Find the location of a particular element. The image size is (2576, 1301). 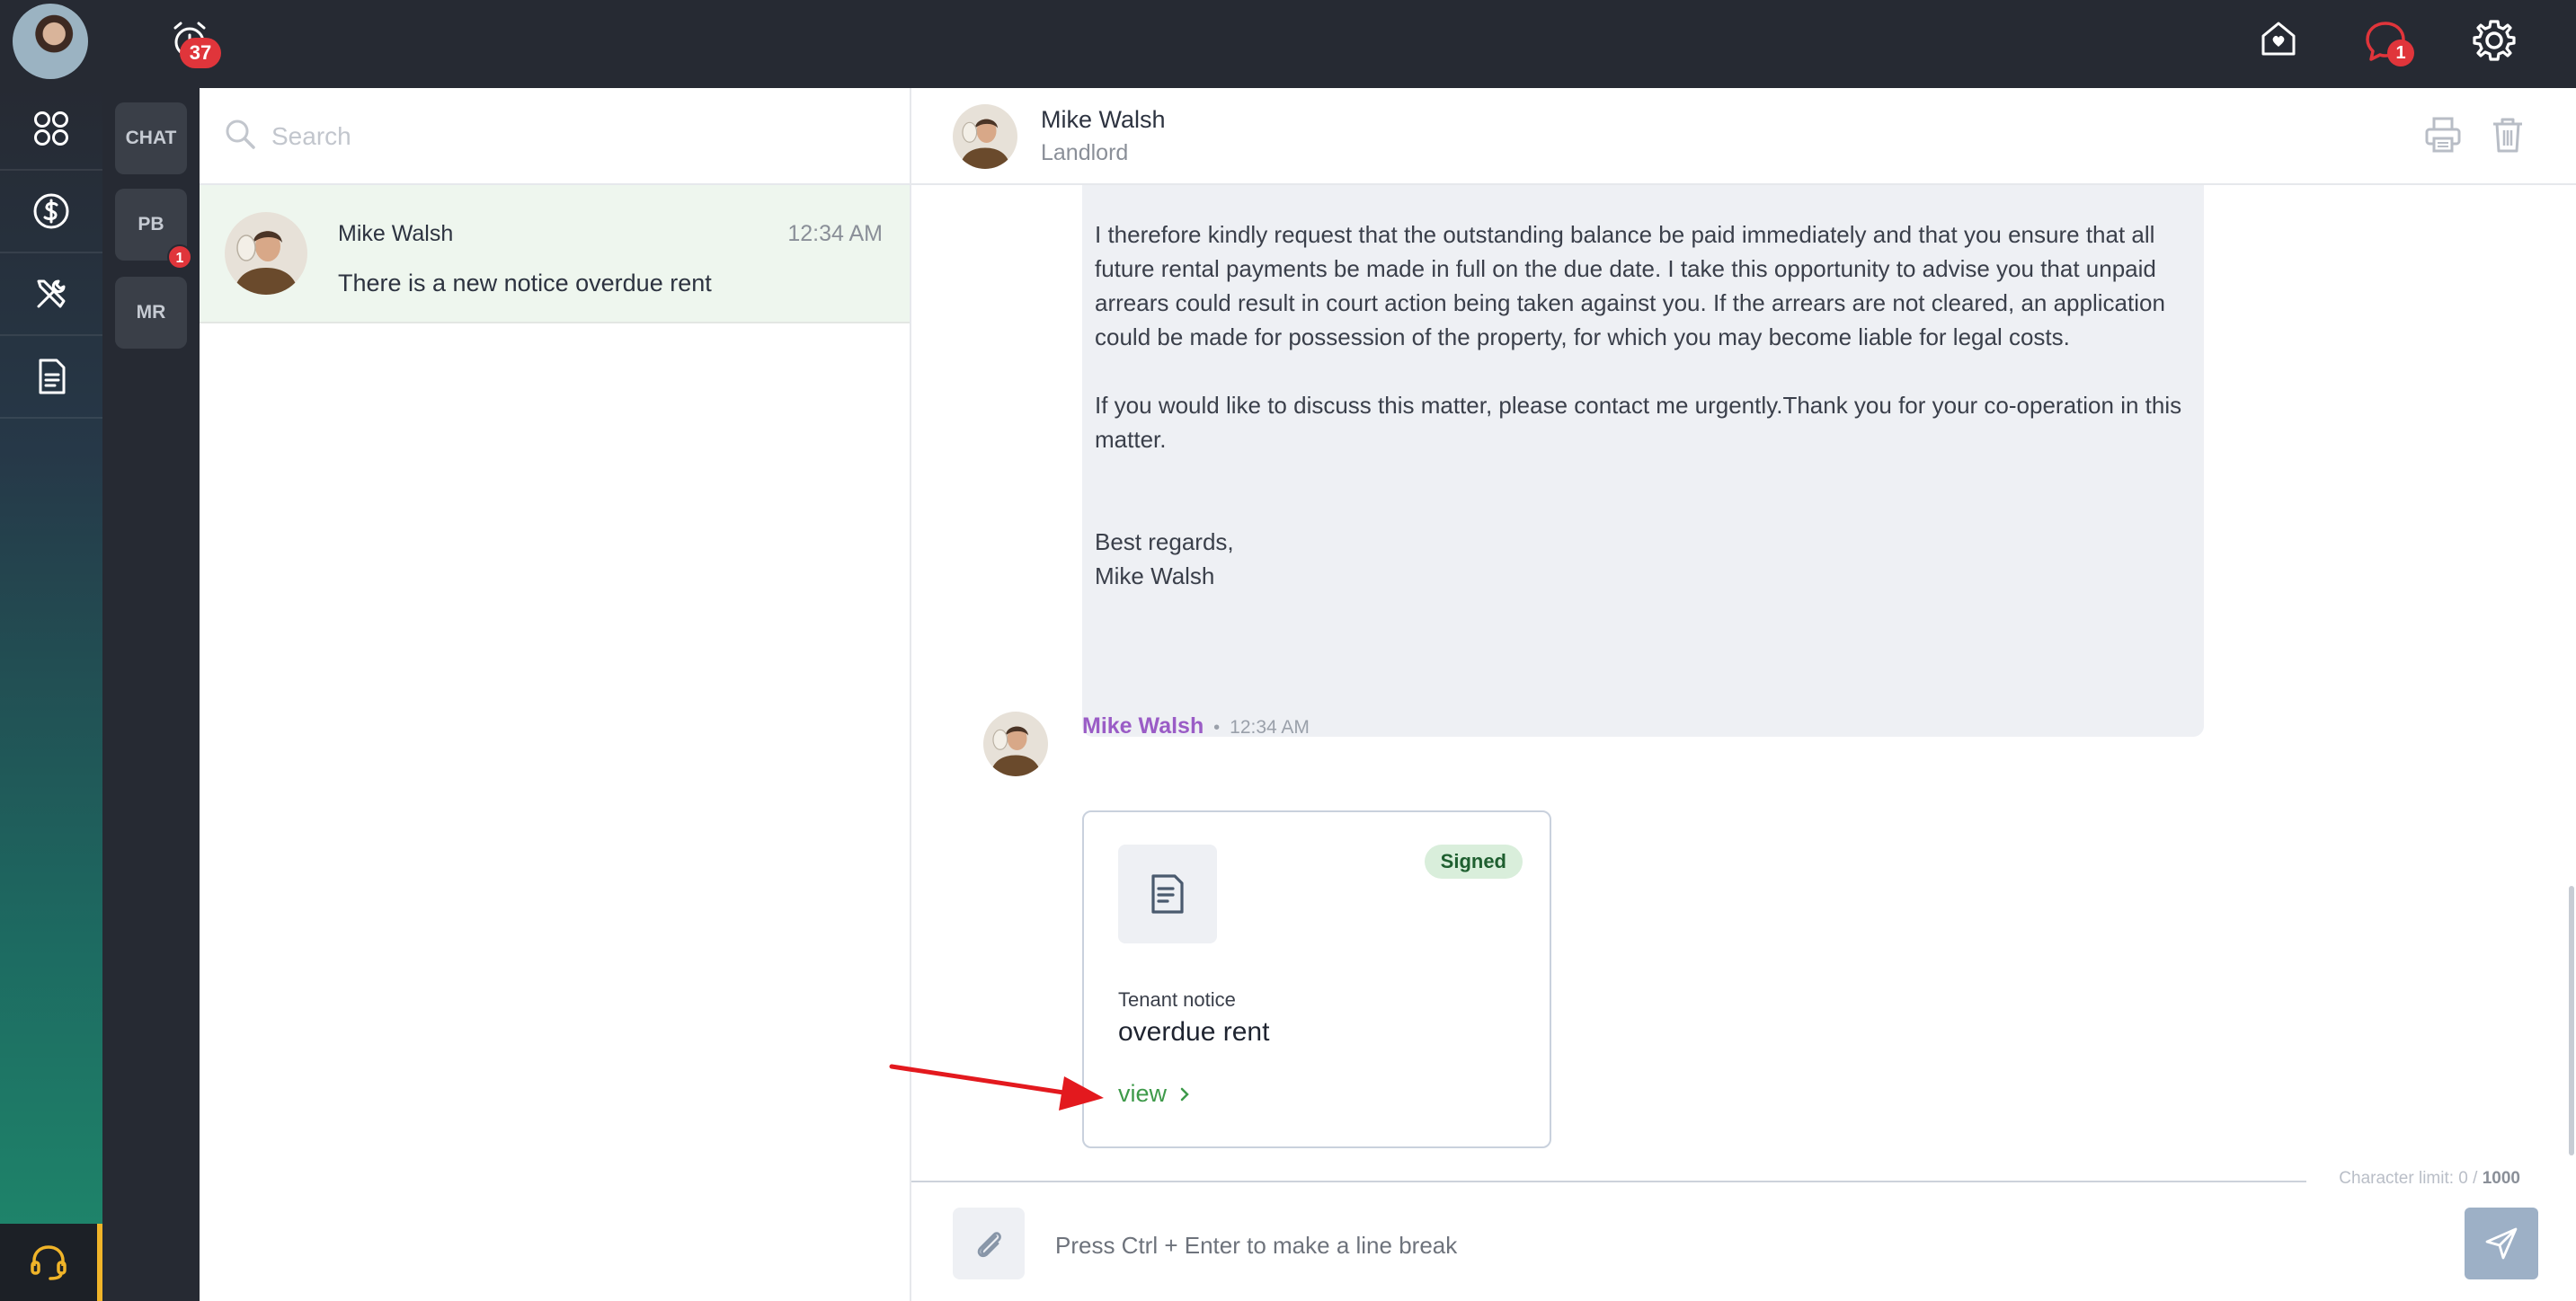

send-icon is located at coordinates (2501, 1243).